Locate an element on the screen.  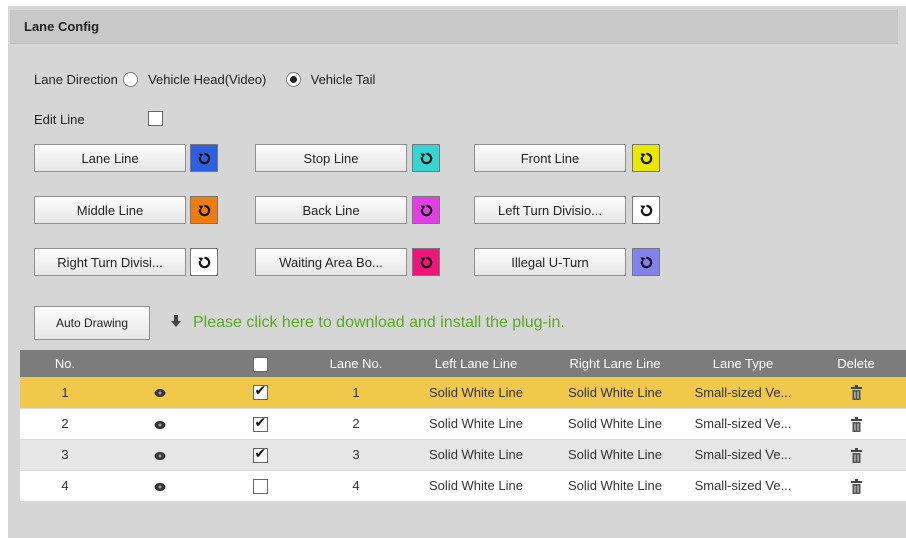
line-button-label: Back Line is located at coordinates (331, 210).